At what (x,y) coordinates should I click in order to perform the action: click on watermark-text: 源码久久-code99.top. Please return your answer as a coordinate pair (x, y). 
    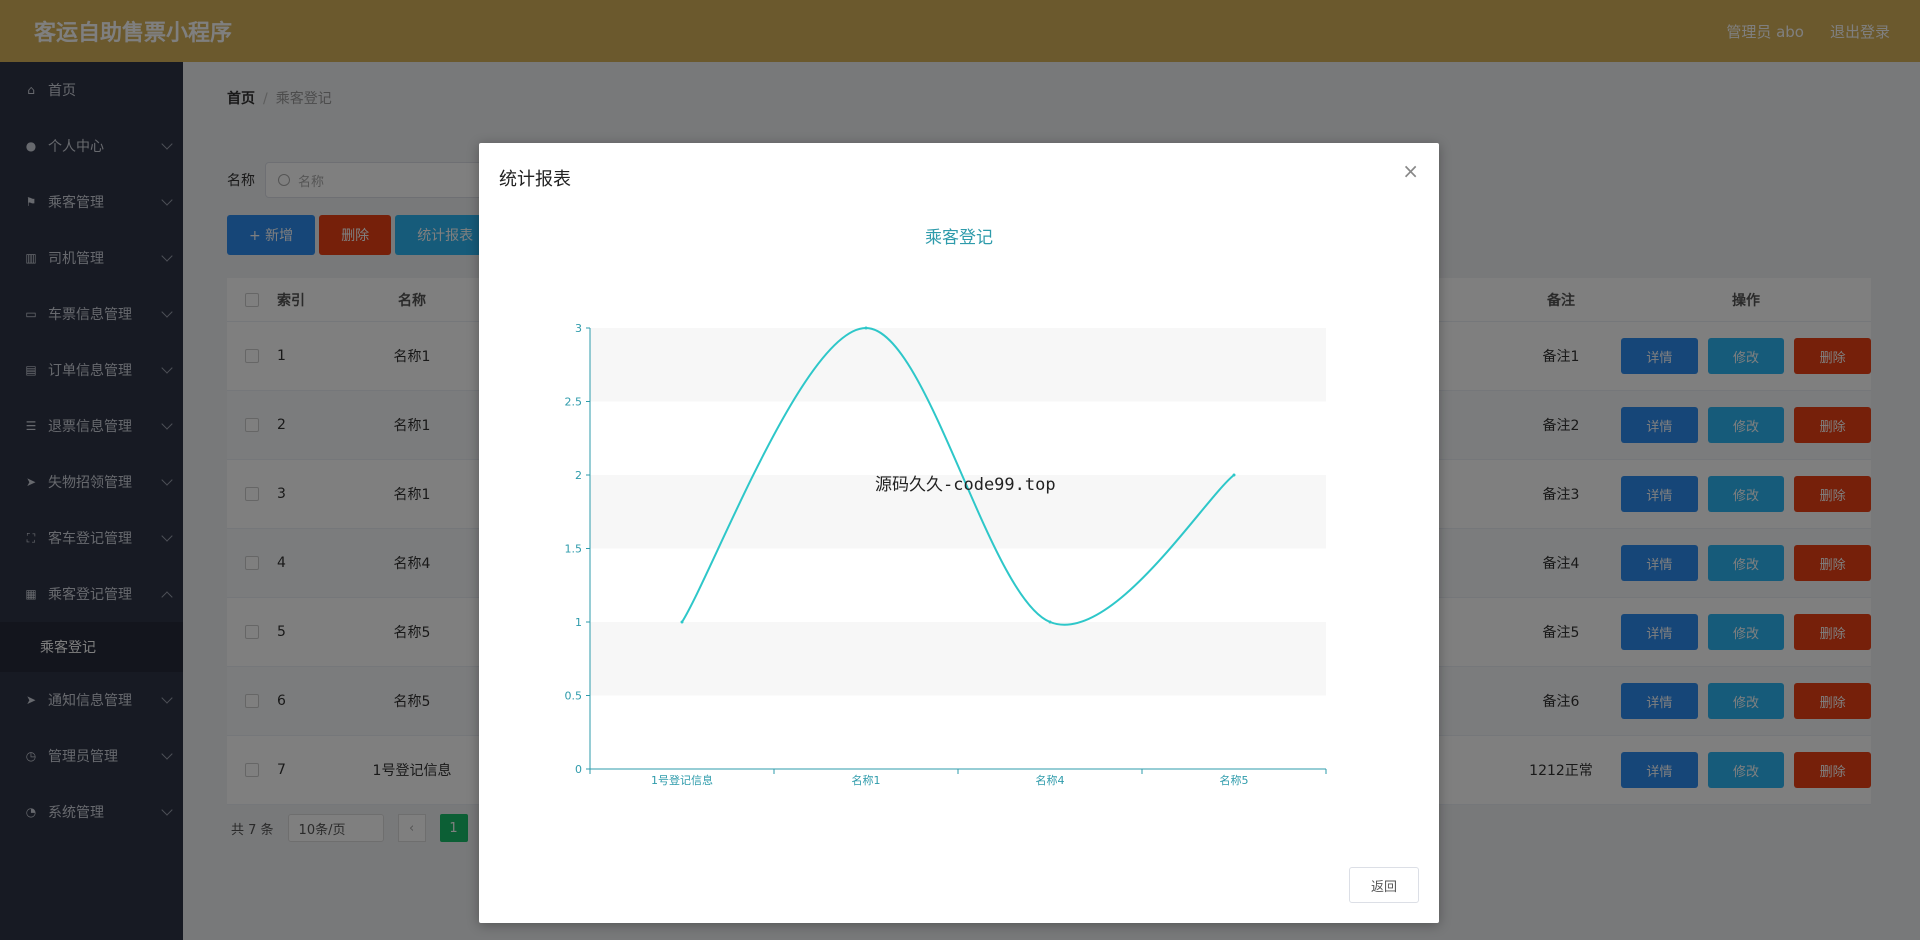
    Looking at the image, I should click on (965, 485).